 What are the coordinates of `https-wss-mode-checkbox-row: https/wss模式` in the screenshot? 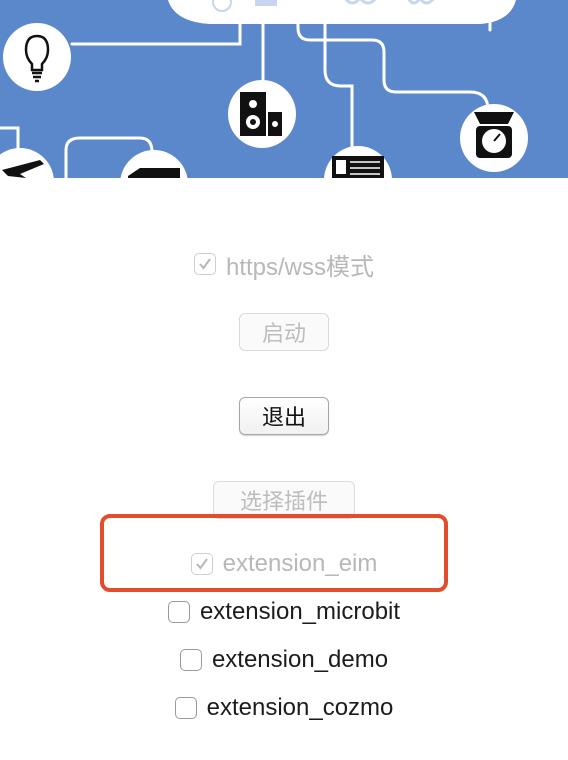 It's located at (284, 264).